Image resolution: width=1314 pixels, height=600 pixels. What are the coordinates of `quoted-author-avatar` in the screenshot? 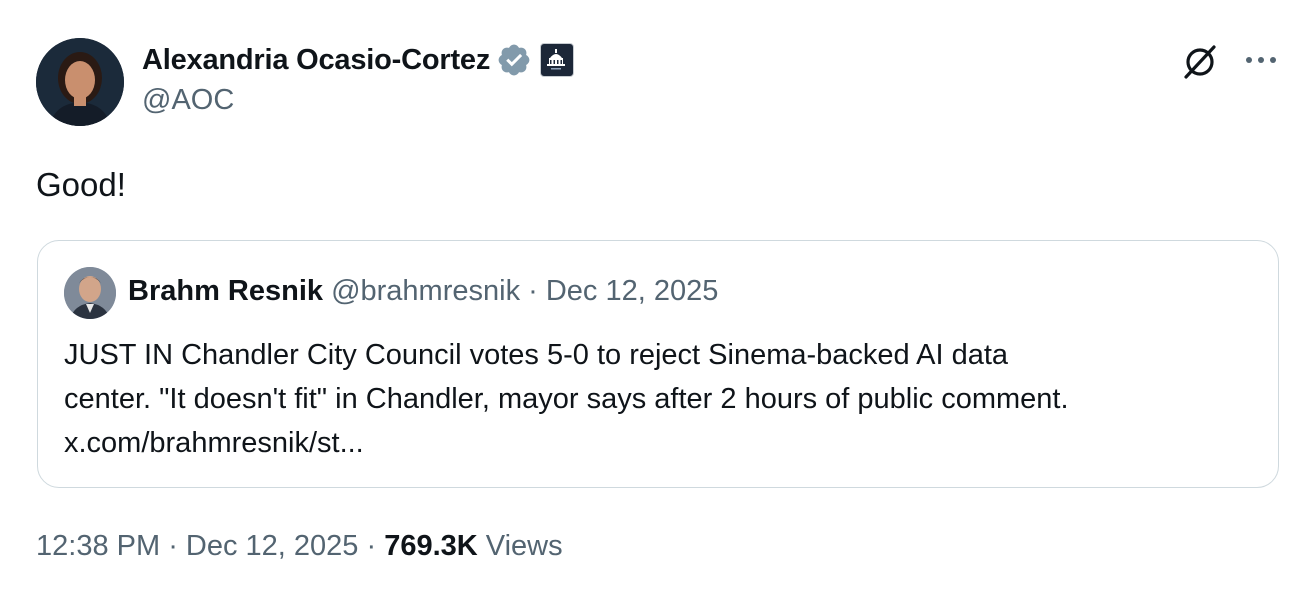 It's located at (90, 293).